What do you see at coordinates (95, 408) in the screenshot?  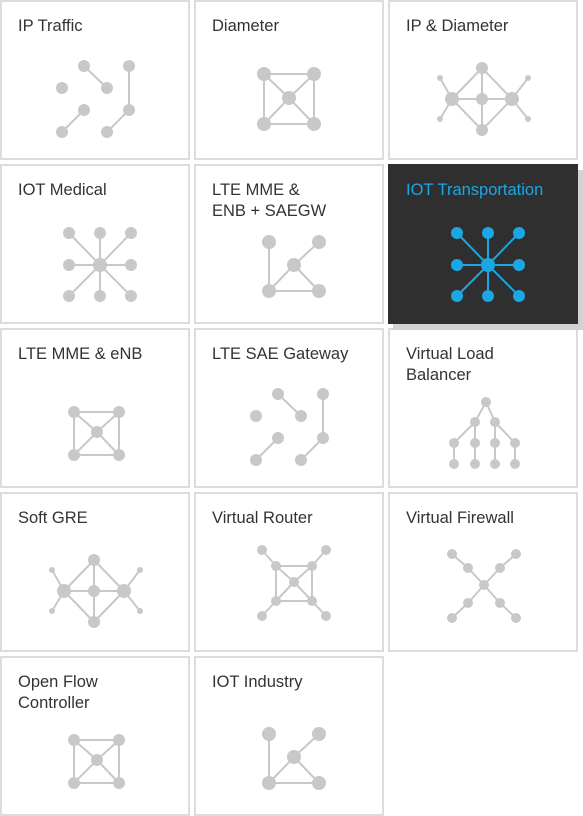 I see `tile-lte-mme-enb: LTE MME & eNB` at bounding box center [95, 408].